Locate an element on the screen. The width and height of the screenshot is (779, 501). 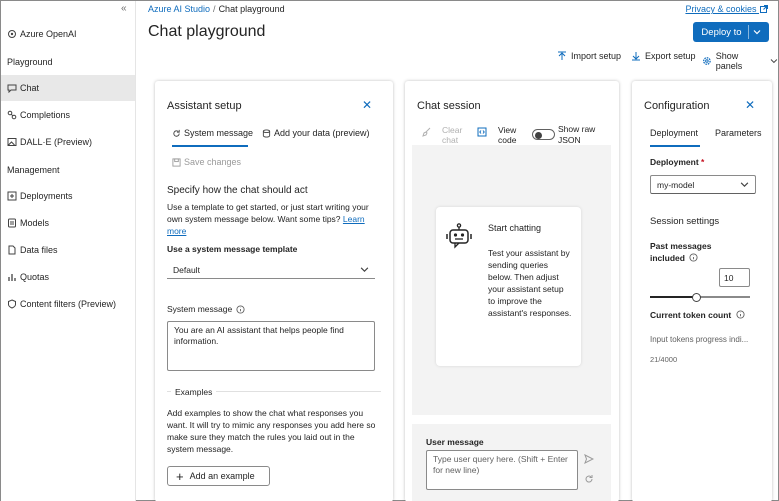
page-title: Chat playground is located at coordinates (207, 31).